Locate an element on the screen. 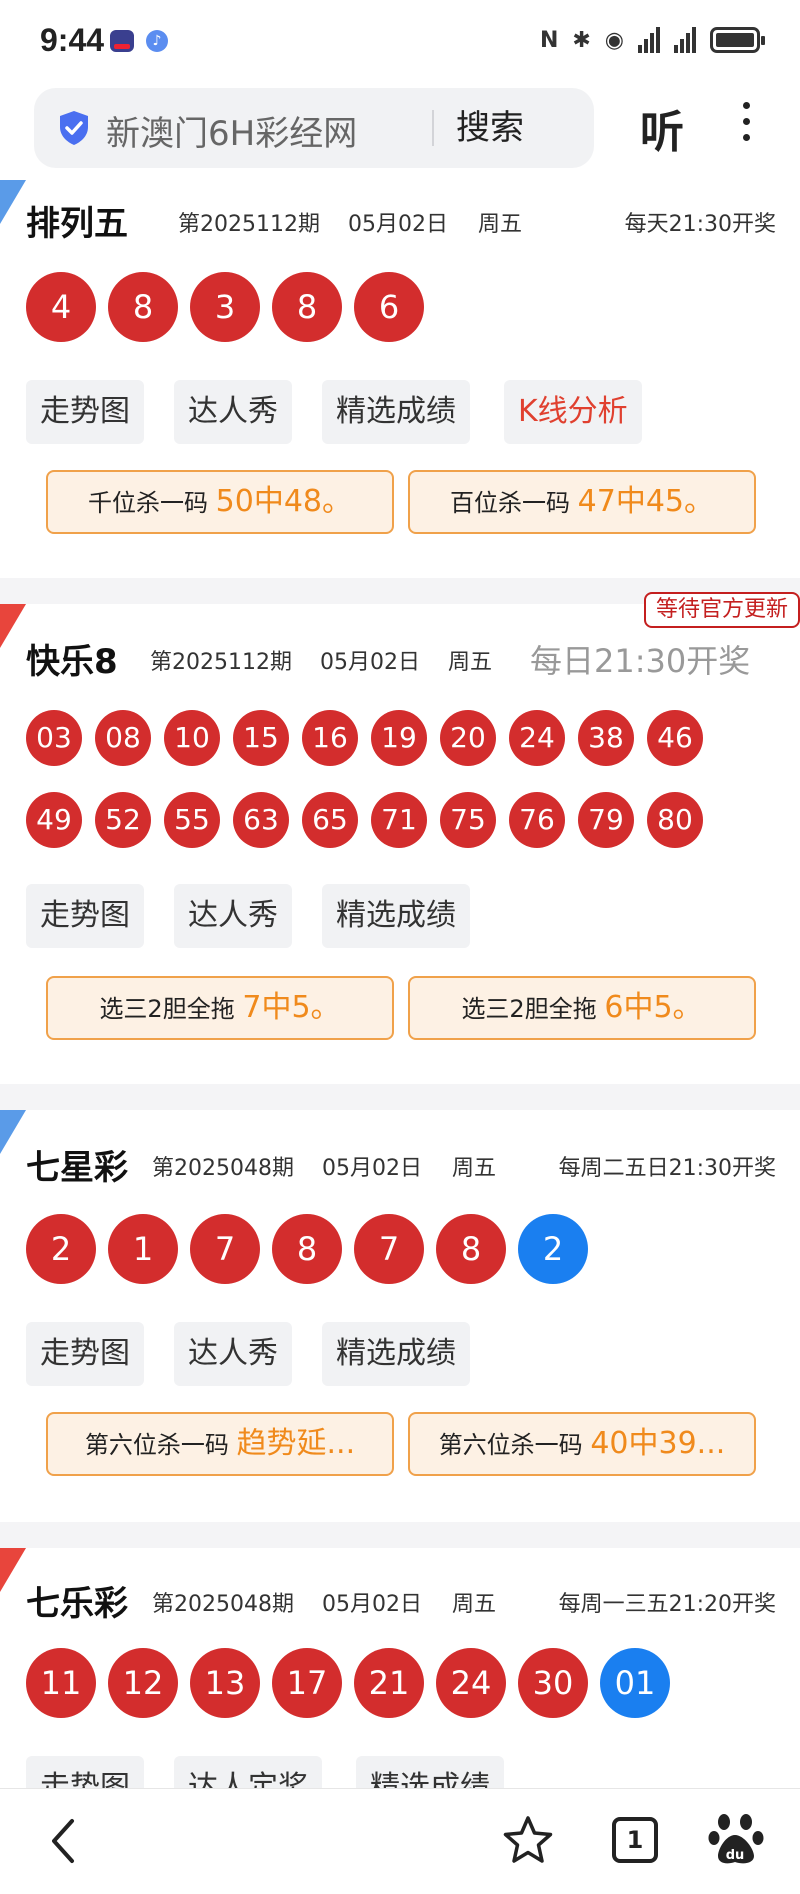 The height and width of the screenshot is (1894, 800). red-ball: 71 is located at coordinates (399, 820).